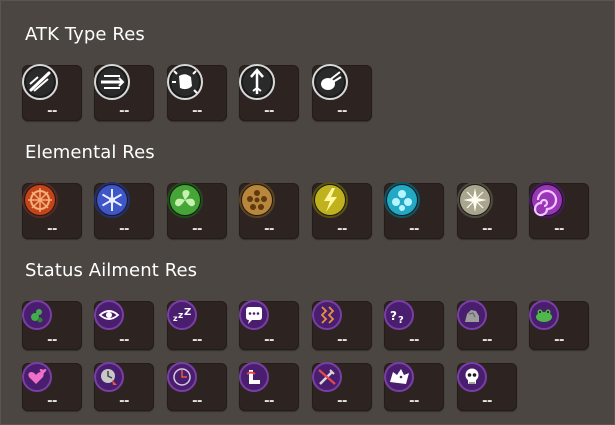 This screenshot has width=615, height=425. I want to click on status-ailment-res-title: Status Ailment Res, so click(111, 270).